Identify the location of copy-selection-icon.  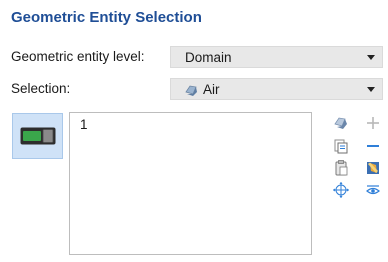
(341, 146).